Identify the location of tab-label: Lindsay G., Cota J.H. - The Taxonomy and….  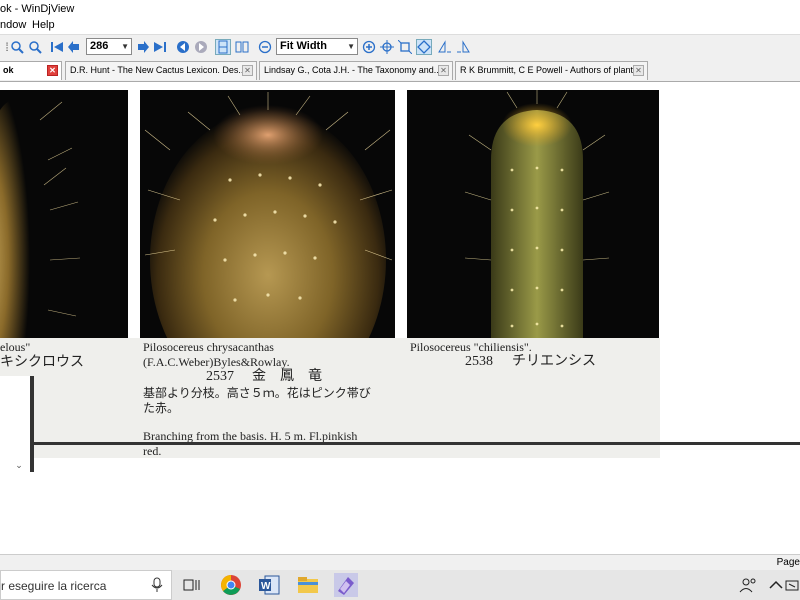
(353, 70).